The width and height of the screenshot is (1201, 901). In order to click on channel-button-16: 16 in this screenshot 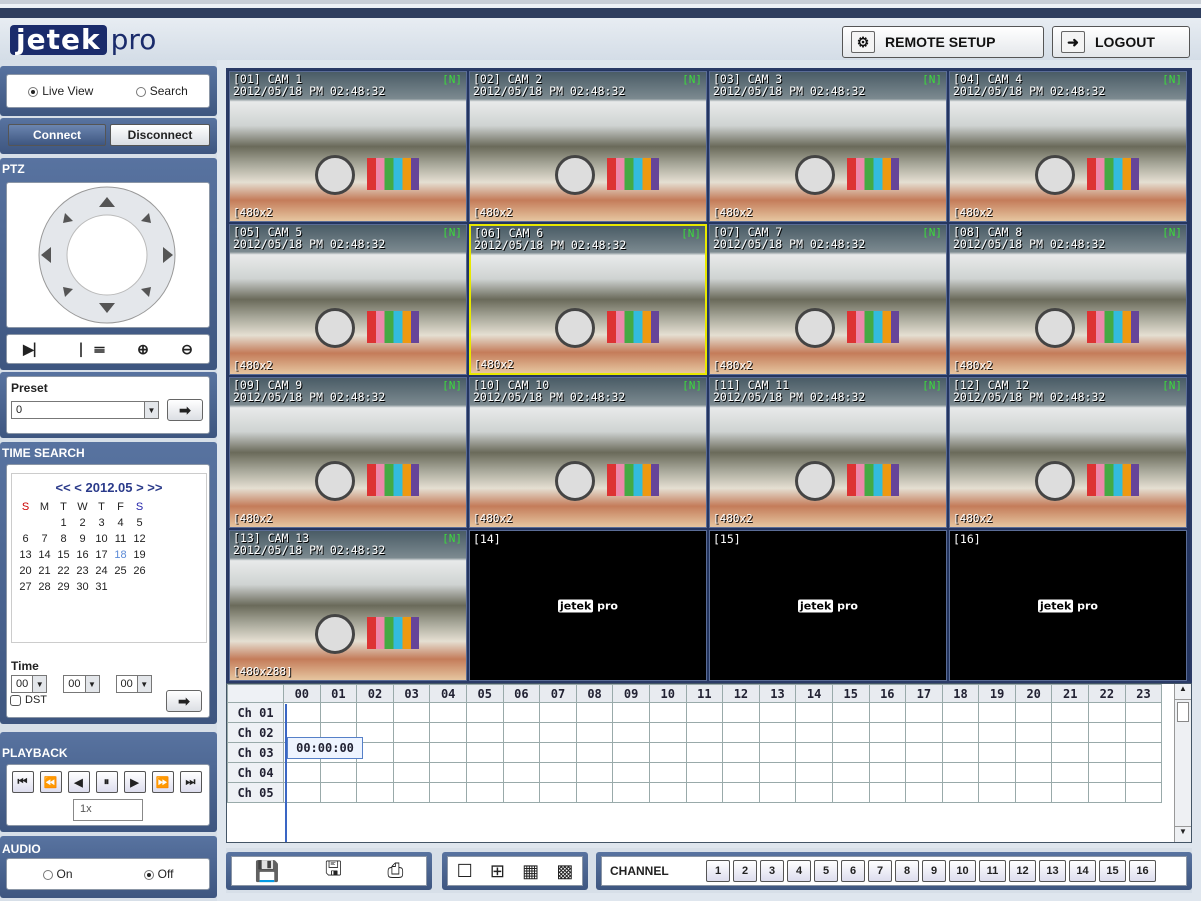, I will do `click(1142, 871)`.